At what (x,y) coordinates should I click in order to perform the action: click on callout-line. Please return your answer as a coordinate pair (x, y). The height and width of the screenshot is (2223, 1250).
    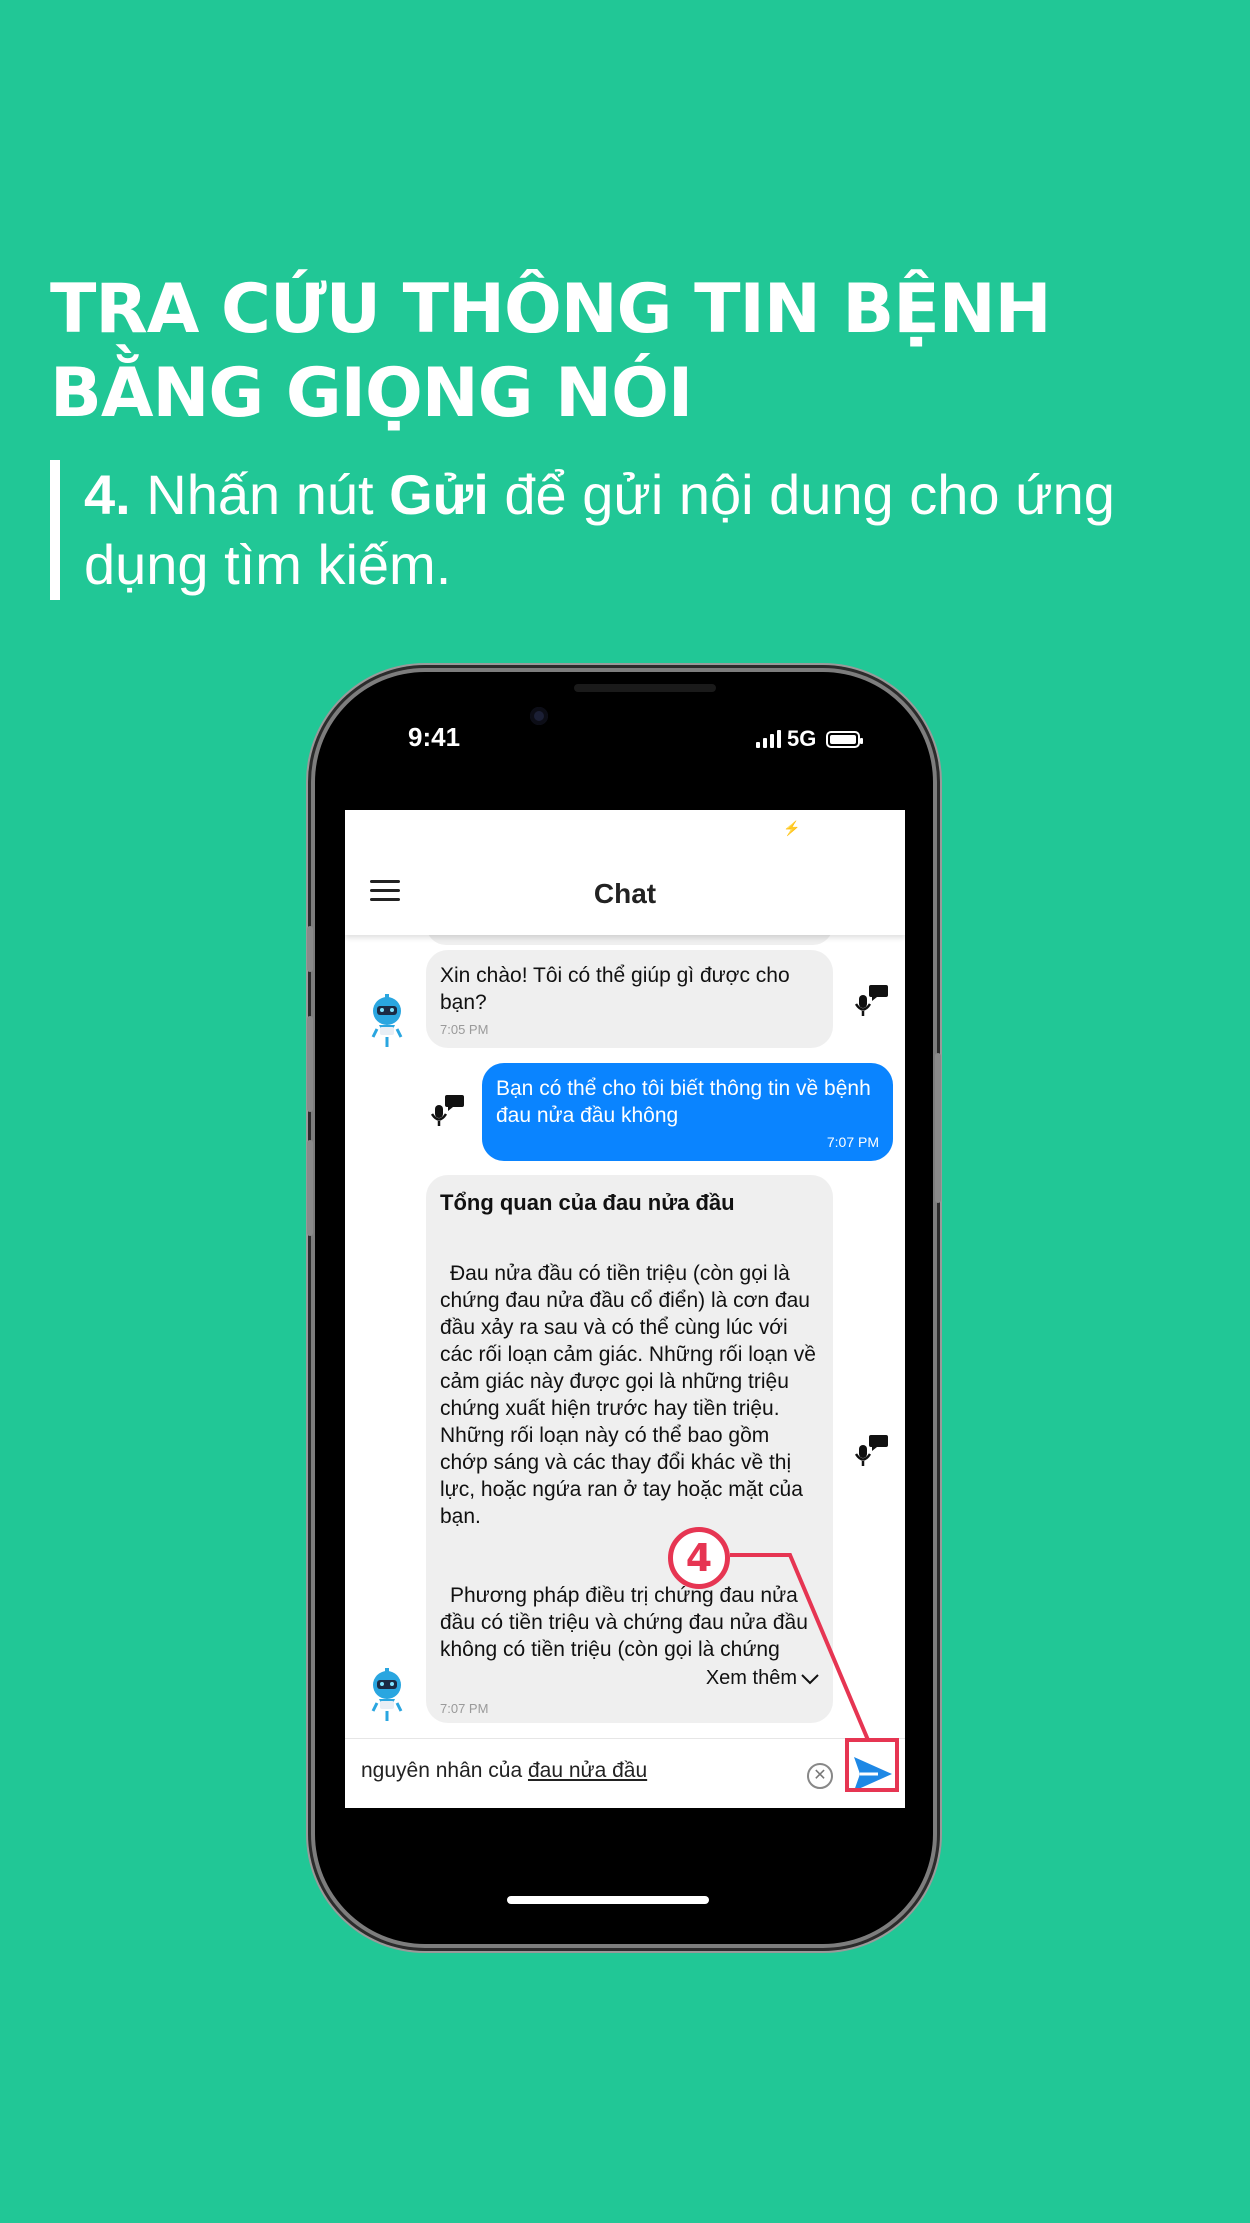
    Looking at the image, I should click on (800, 1647).